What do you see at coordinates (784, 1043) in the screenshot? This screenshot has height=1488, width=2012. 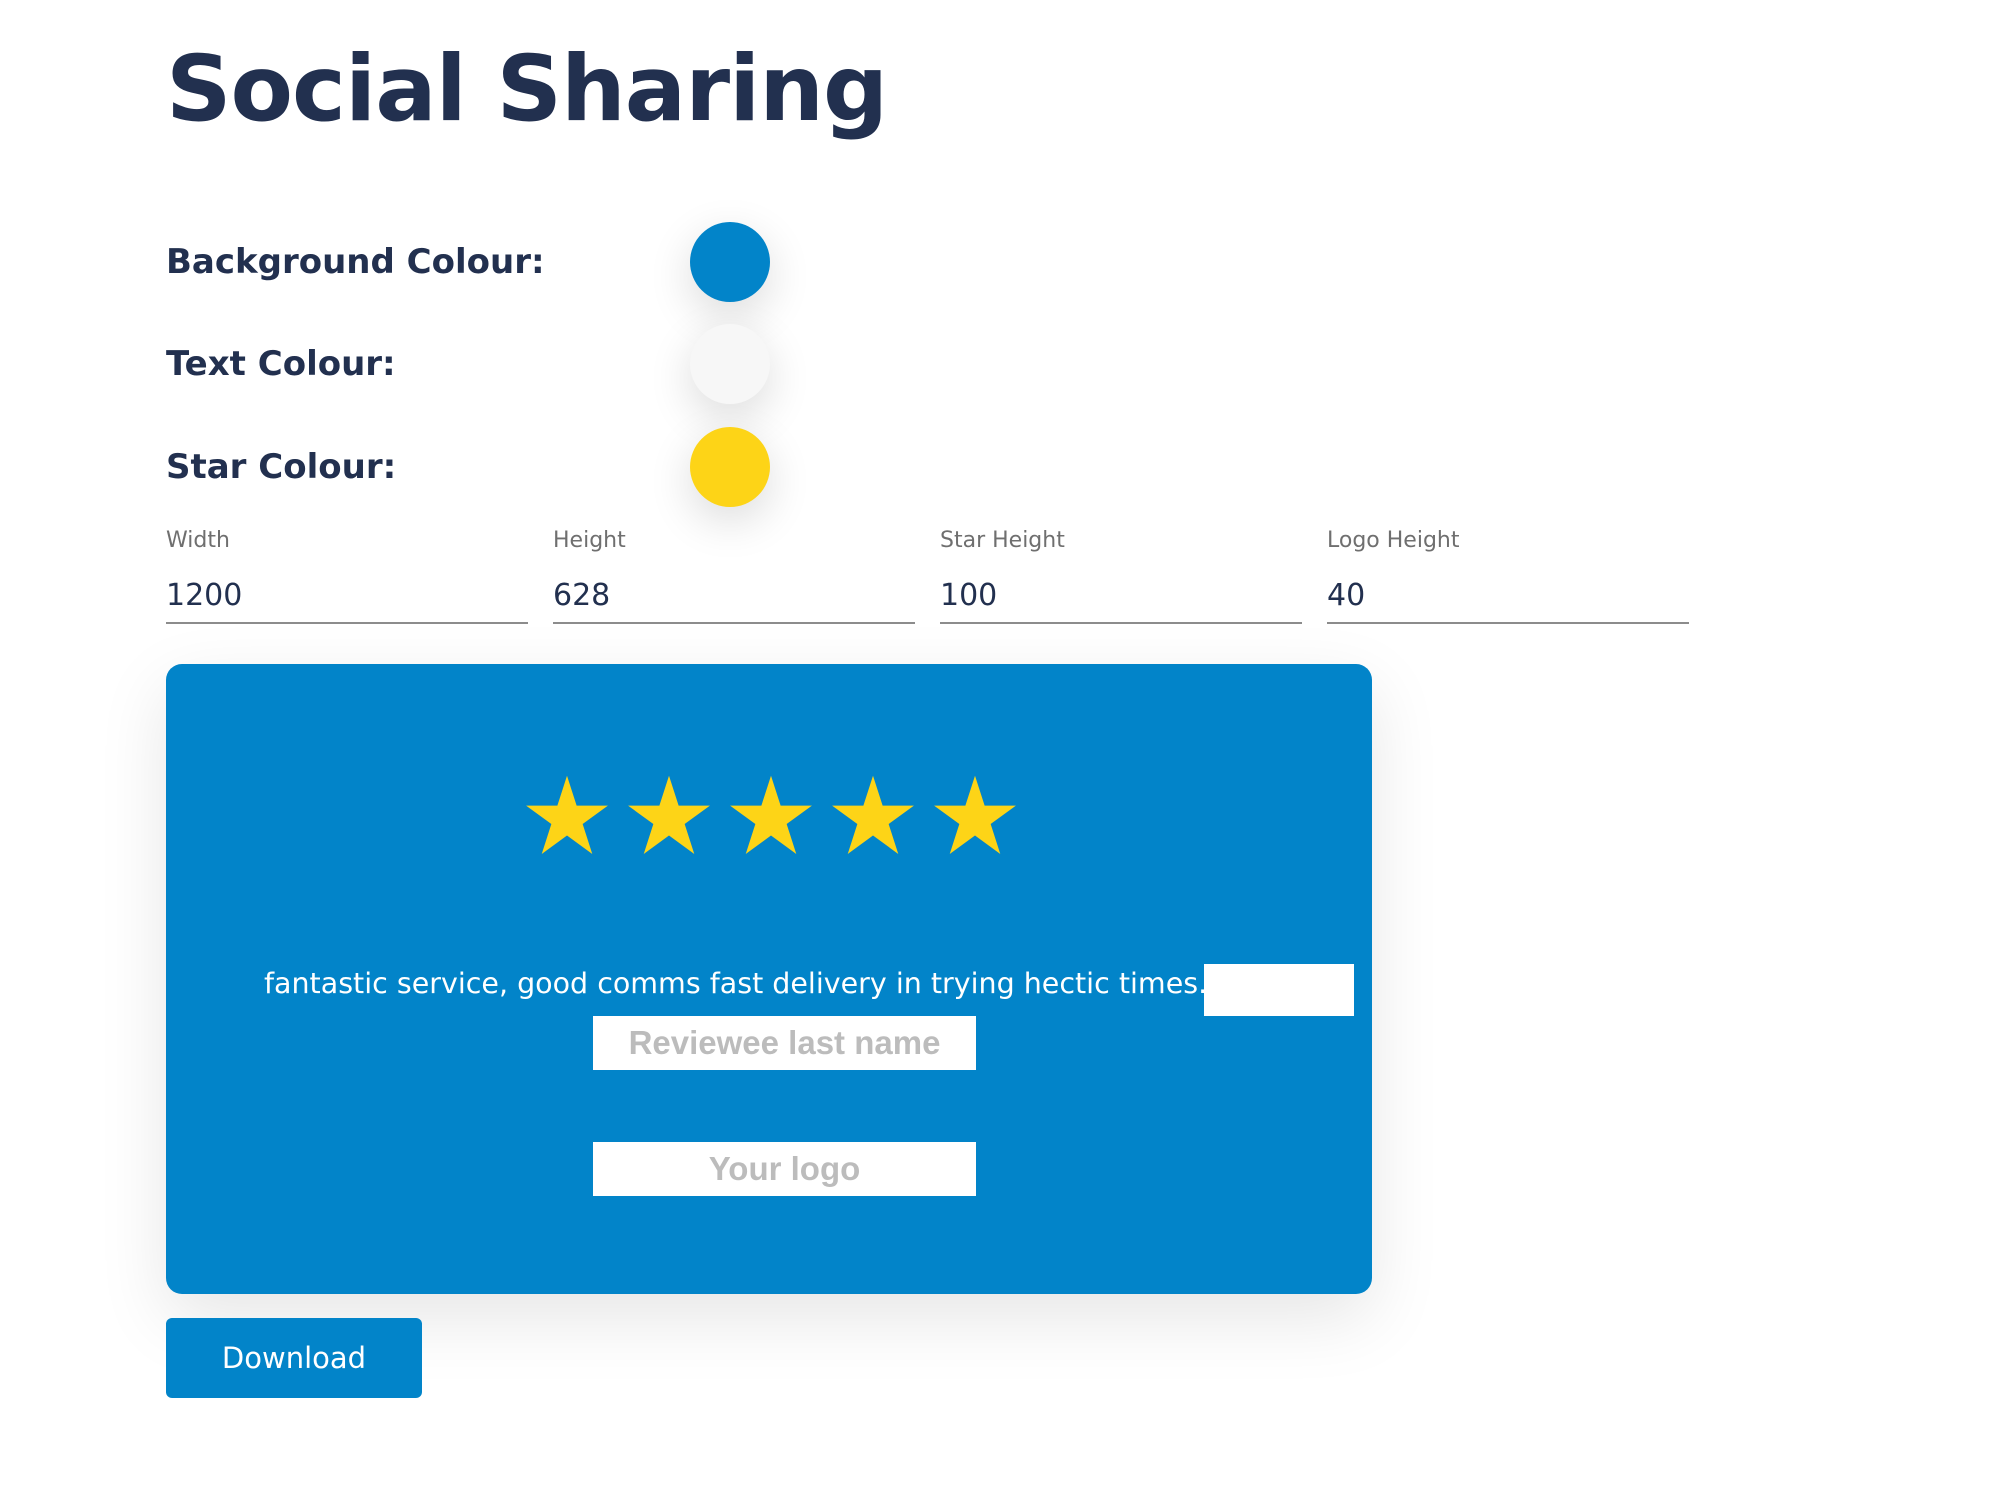 I see `reviewee-last-name-input` at bounding box center [784, 1043].